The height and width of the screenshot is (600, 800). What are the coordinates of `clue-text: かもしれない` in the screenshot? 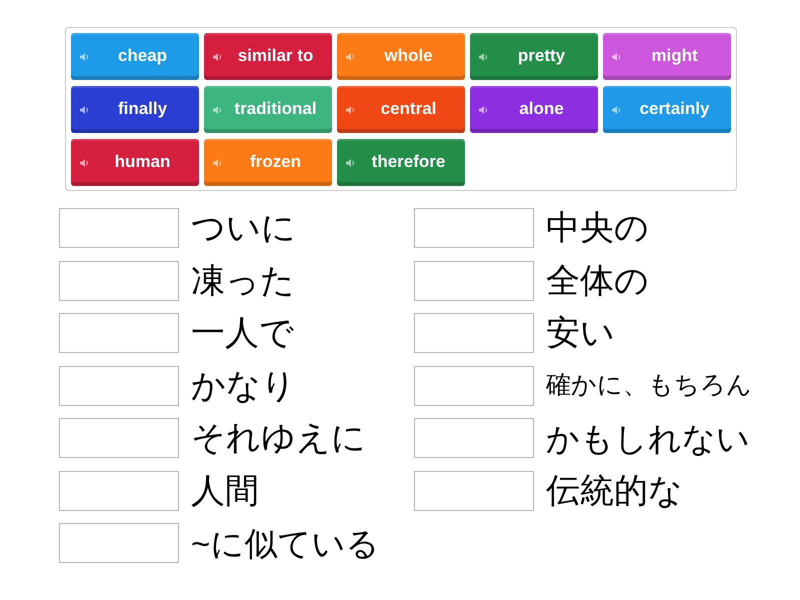 It's located at (648, 438).